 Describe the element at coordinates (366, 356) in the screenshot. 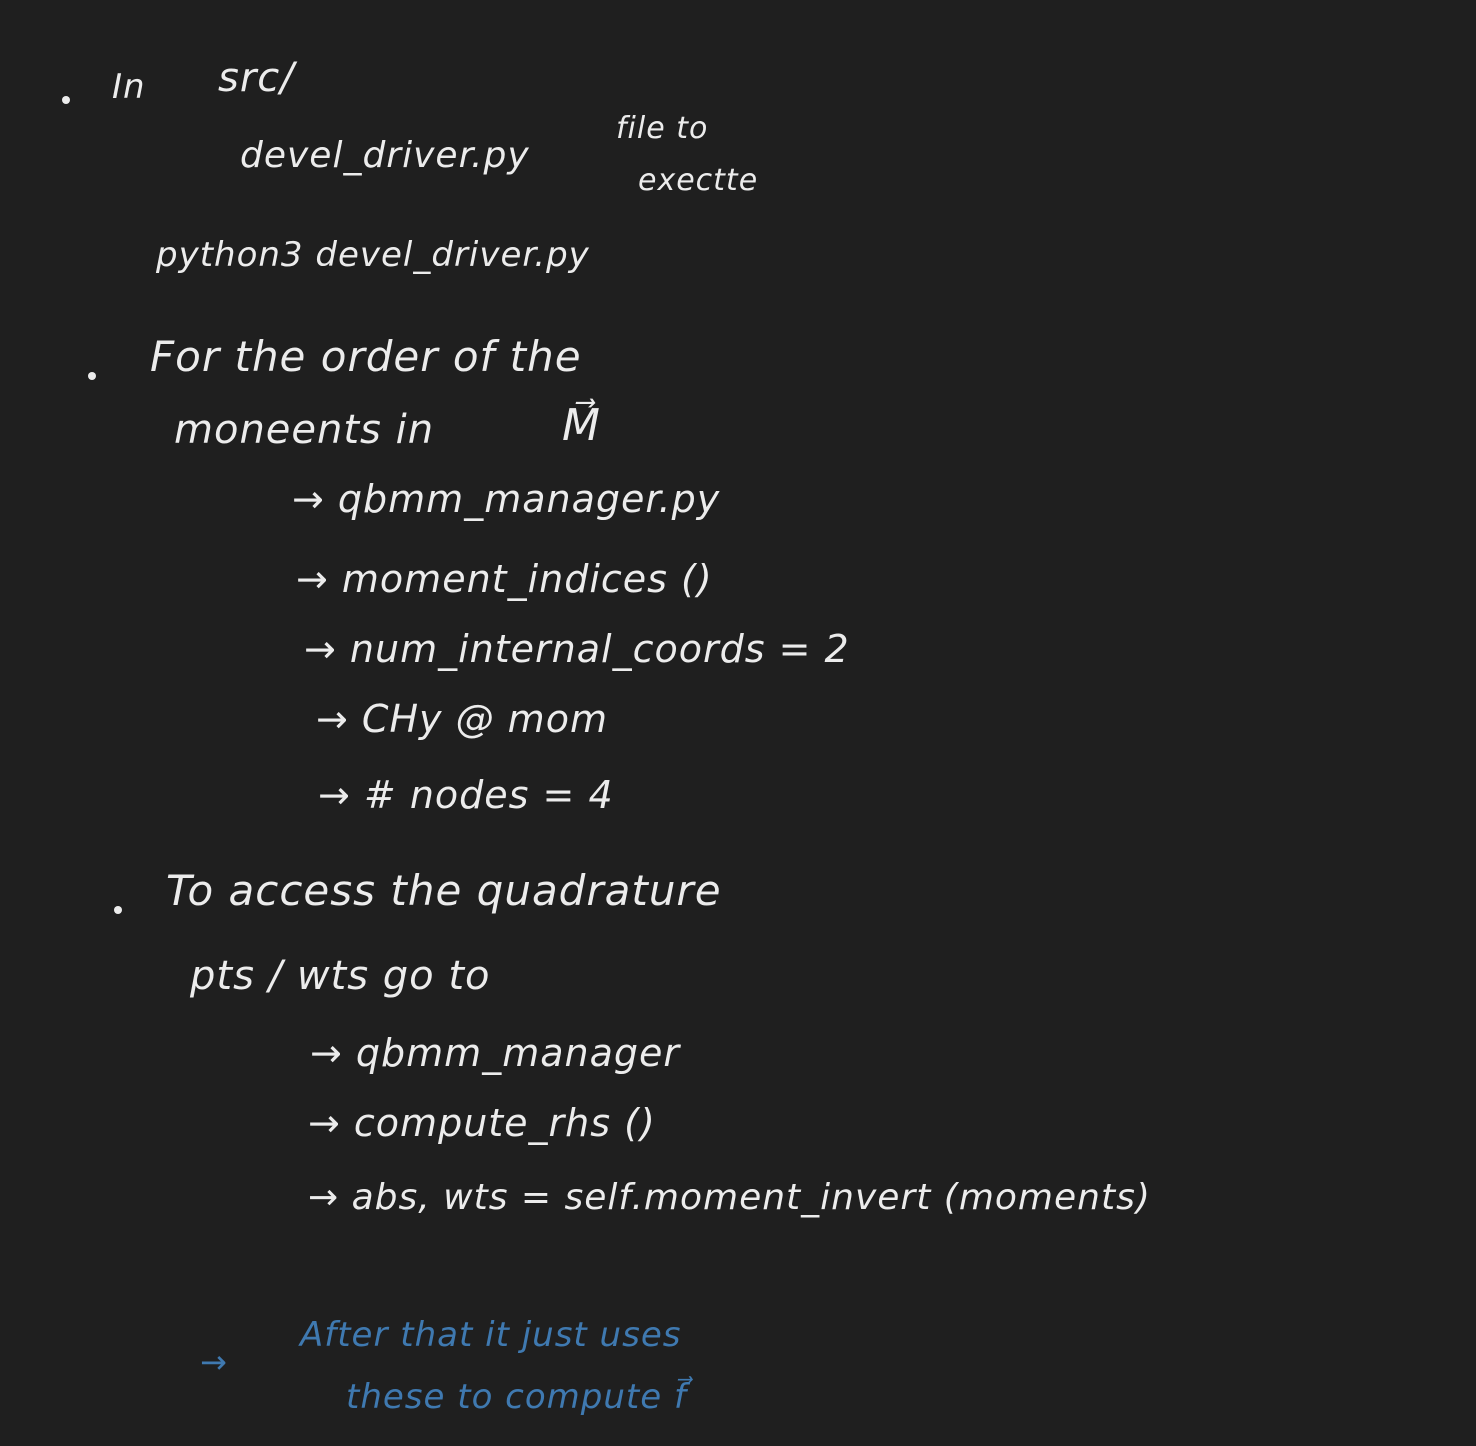

I see `moments-order-line1: For the order of the` at that location.